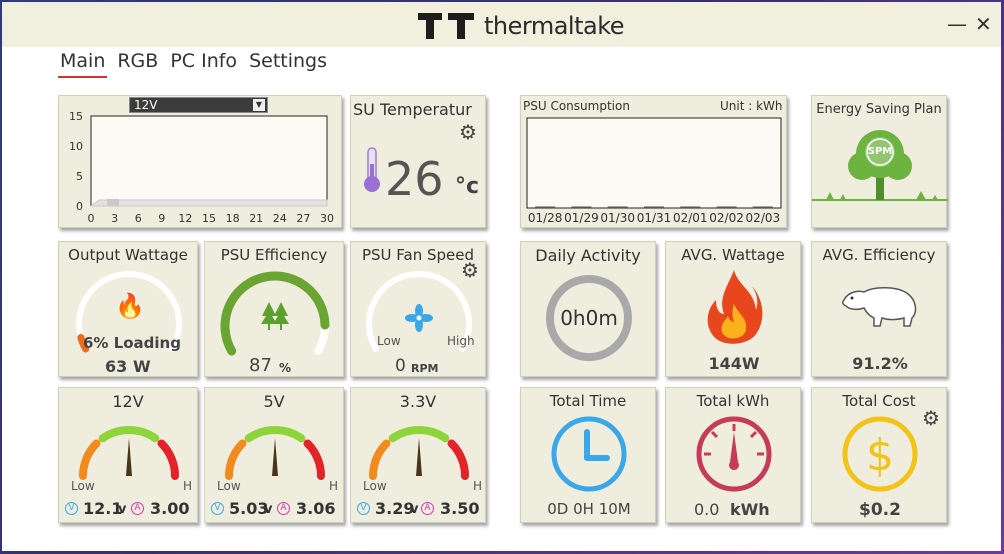  Describe the element at coordinates (461, 341) in the screenshot. I see `fan-high-label: High` at that location.